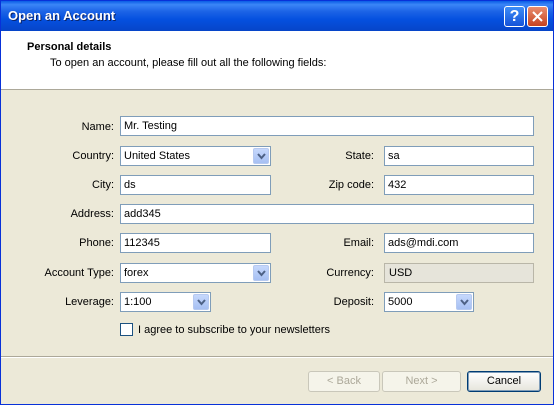 This screenshot has height=405, width=554. I want to click on phone-field: 112345, so click(195, 243).